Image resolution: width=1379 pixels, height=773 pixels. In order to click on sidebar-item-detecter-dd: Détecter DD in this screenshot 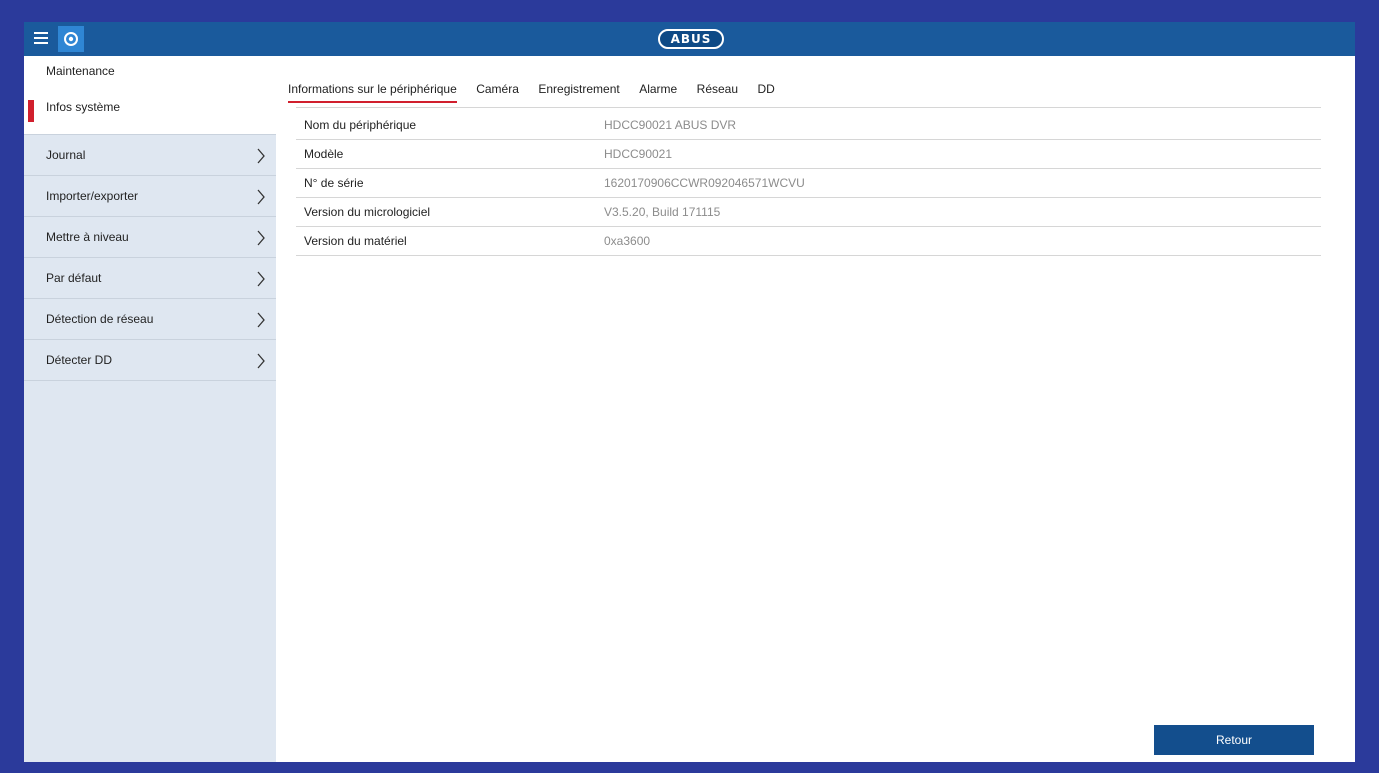, I will do `click(150, 360)`.